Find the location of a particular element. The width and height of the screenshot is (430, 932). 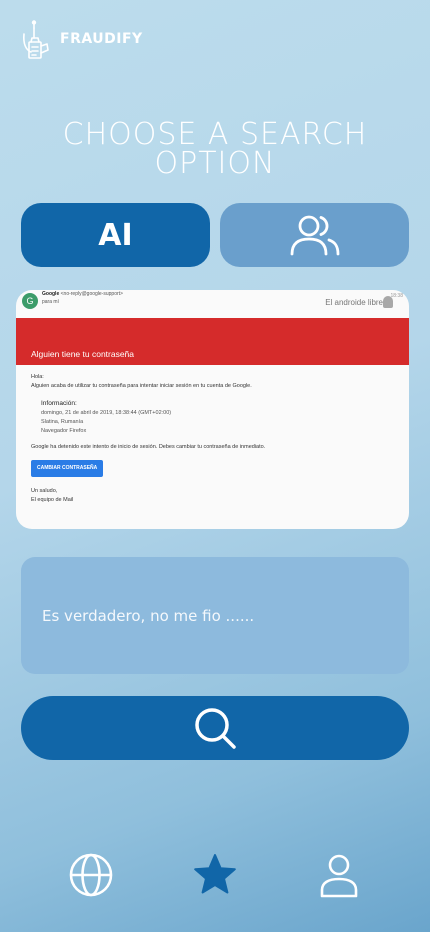

app-header: FRAUDIFY is located at coordinates (81, 42).